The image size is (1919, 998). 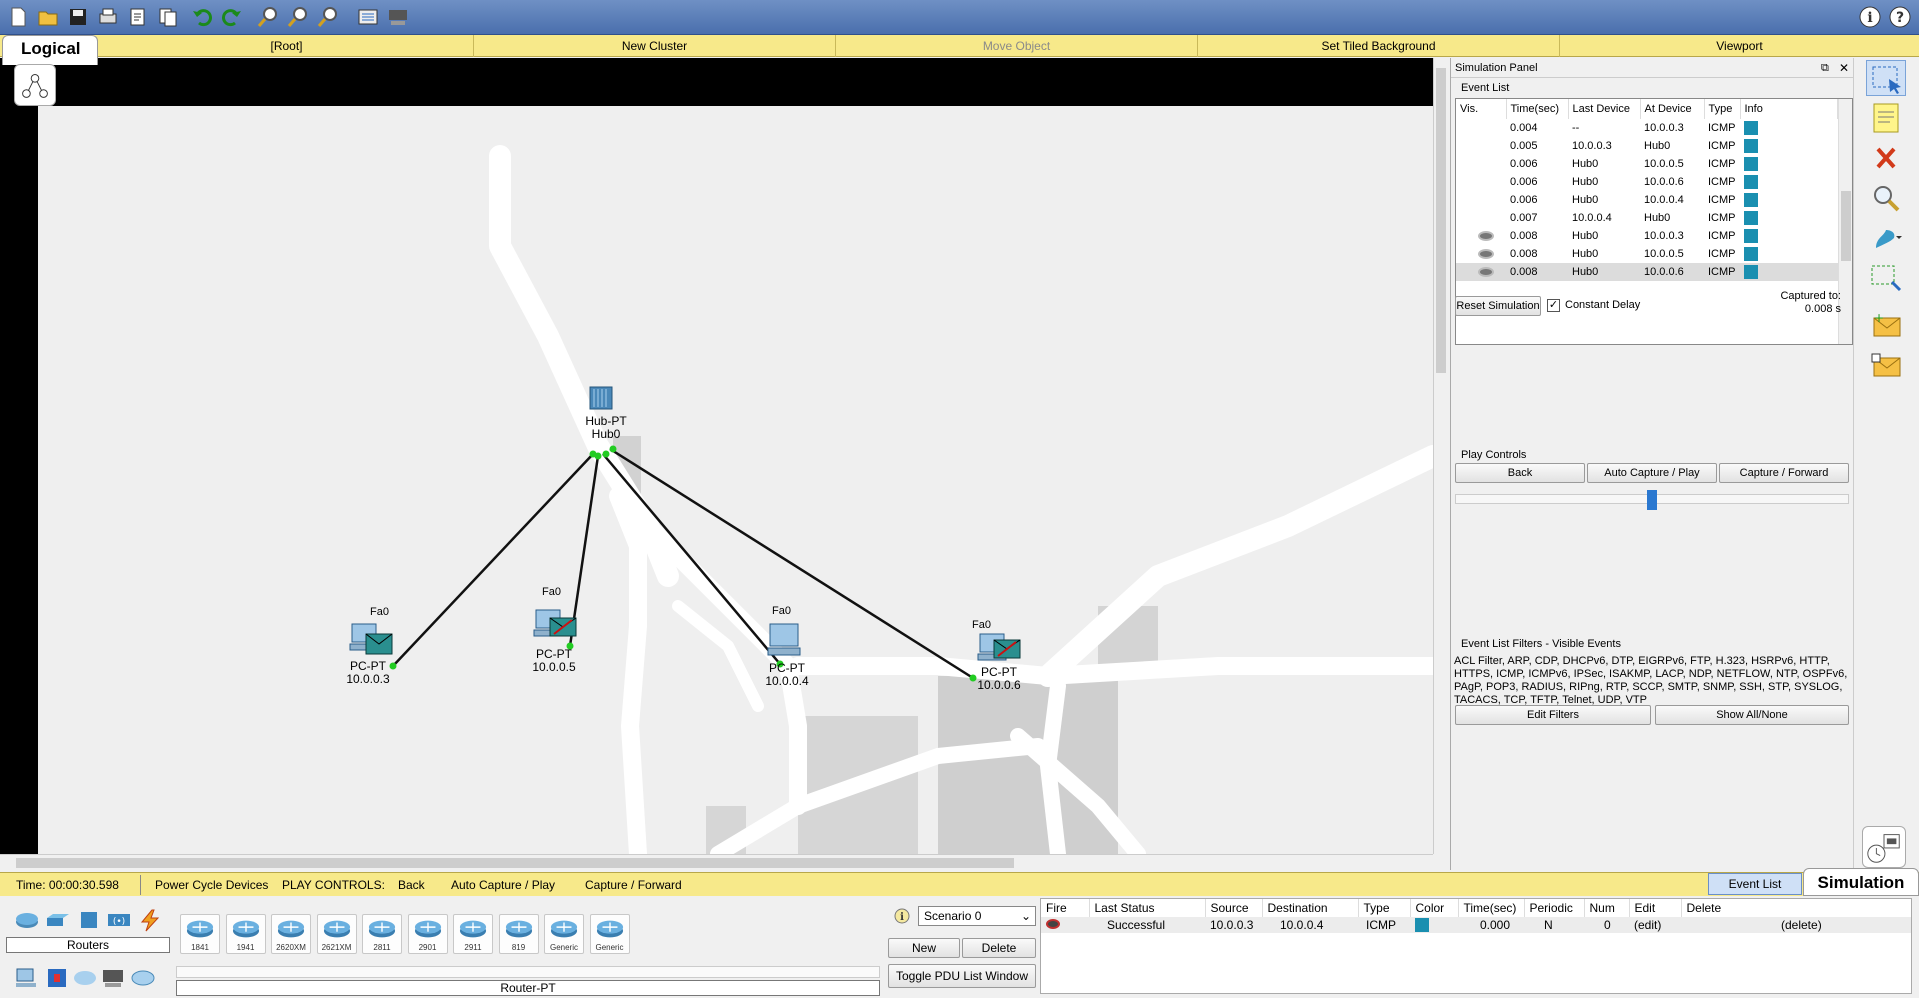 I want to click on info-icon: i, so click(x=1870, y=17).